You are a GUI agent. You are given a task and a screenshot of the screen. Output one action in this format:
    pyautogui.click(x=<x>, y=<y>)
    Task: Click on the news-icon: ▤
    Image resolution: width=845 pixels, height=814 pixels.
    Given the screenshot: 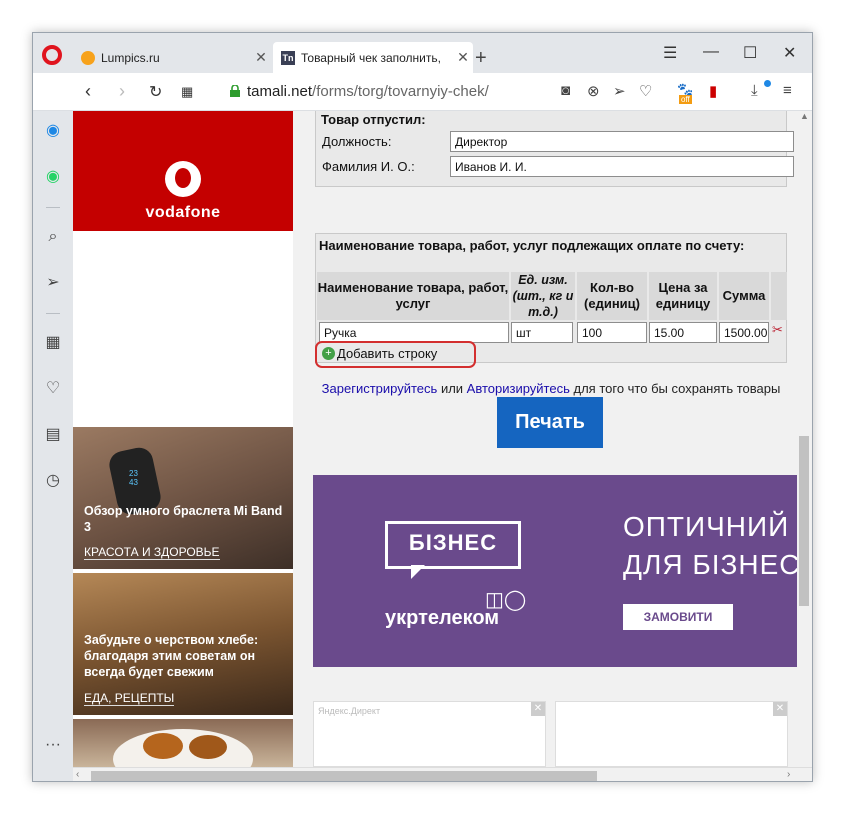 What is the action you would take?
    pyautogui.click(x=53, y=435)
    